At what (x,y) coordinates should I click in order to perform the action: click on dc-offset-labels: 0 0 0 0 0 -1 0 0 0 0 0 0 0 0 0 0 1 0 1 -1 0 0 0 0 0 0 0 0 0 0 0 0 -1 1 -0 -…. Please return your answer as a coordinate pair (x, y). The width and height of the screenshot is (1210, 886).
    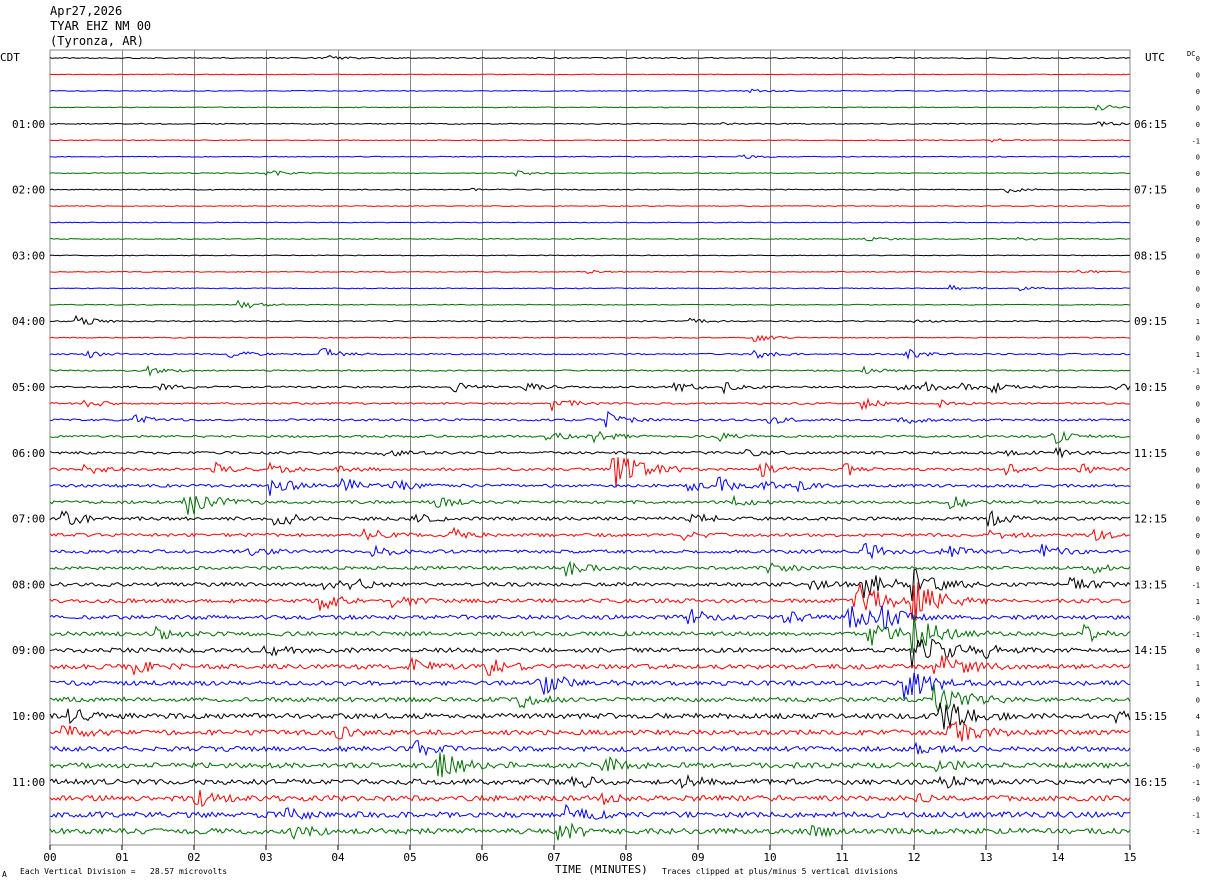
    Looking at the image, I should click on (1196, 445).